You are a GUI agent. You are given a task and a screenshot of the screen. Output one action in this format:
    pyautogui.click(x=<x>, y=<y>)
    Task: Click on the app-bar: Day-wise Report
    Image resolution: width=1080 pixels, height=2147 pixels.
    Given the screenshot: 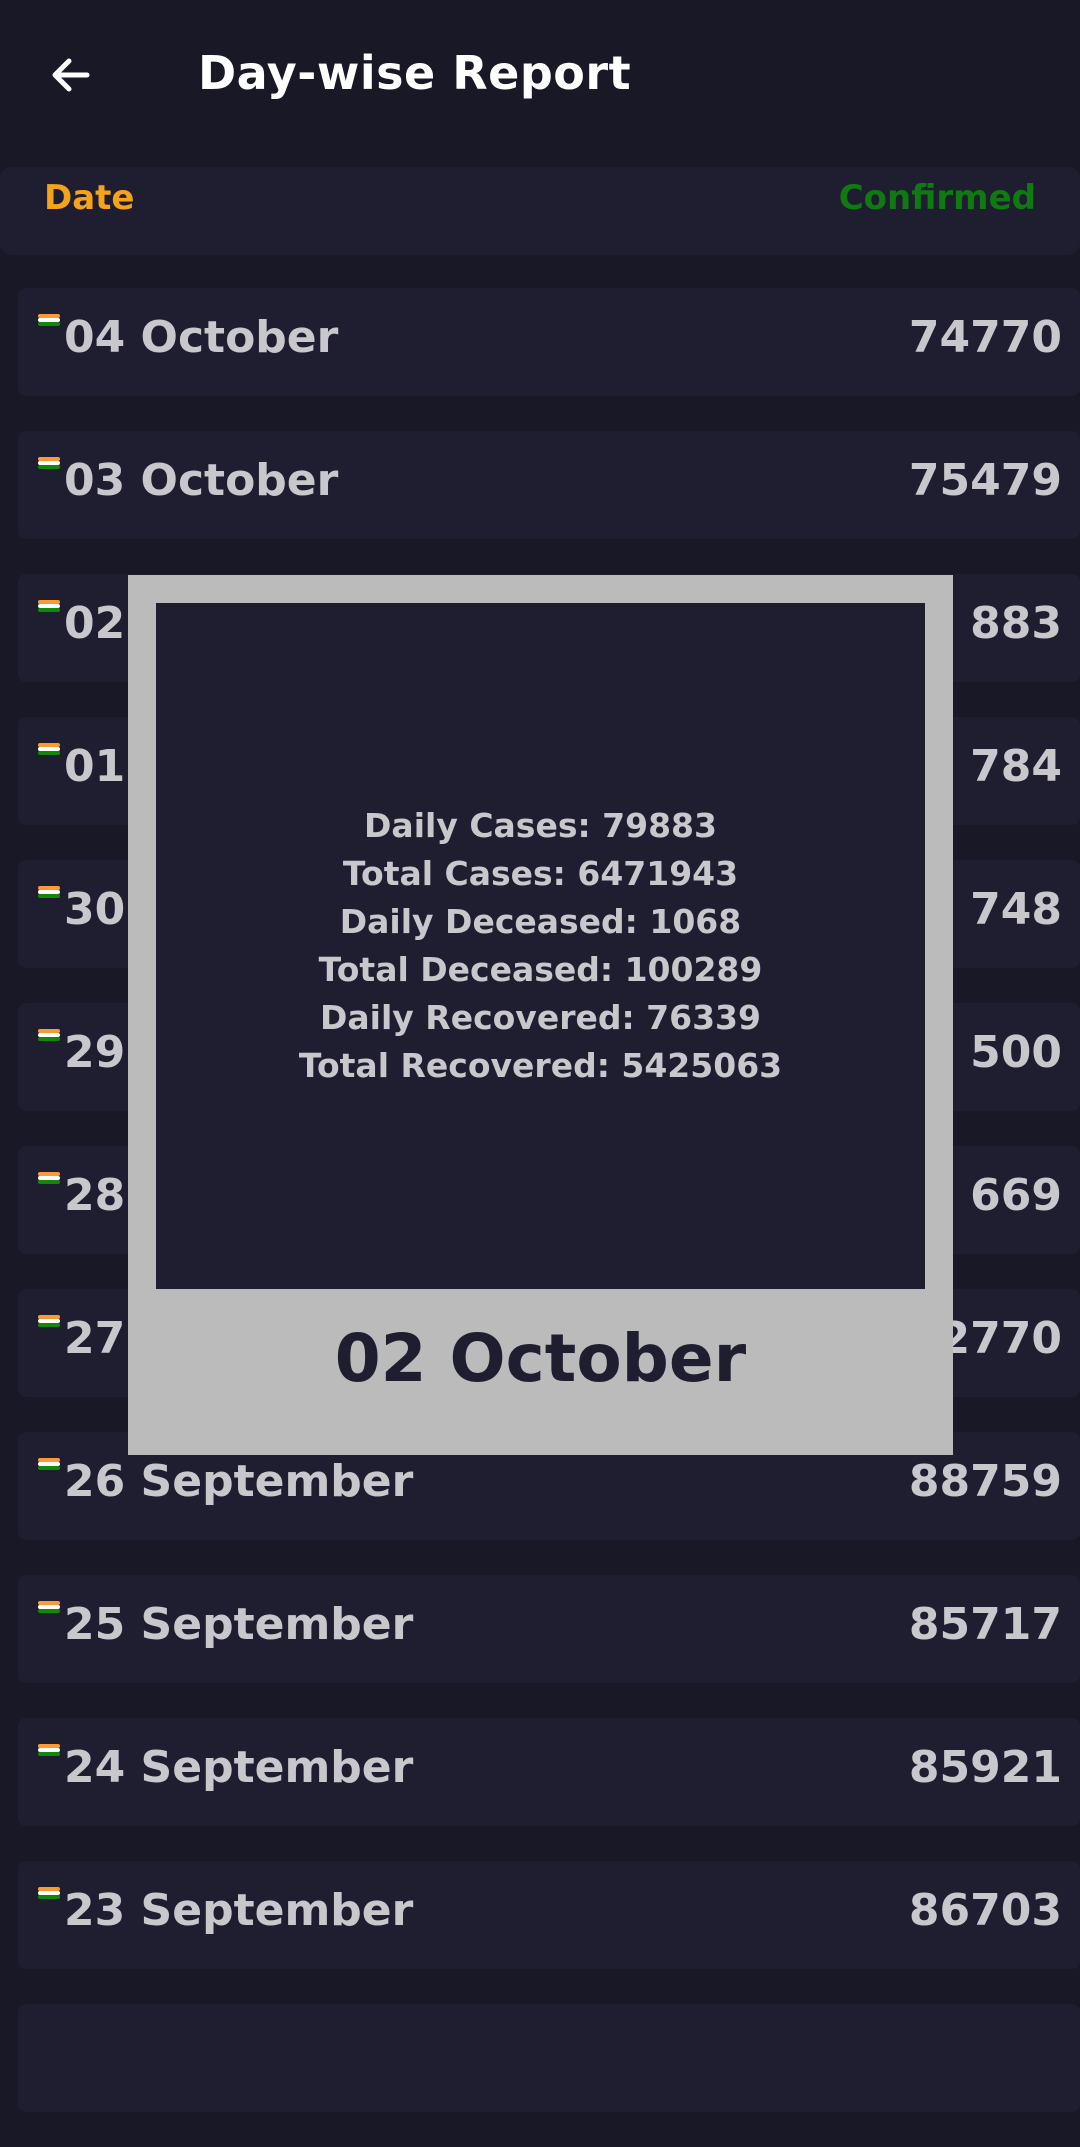 What is the action you would take?
    pyautogui.click(x=540, y=78)
    